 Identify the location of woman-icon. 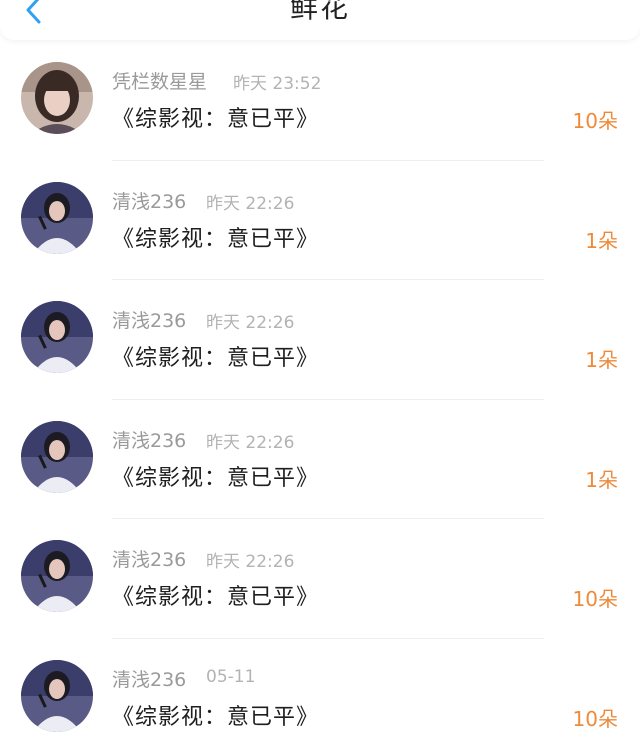
(57, 98).